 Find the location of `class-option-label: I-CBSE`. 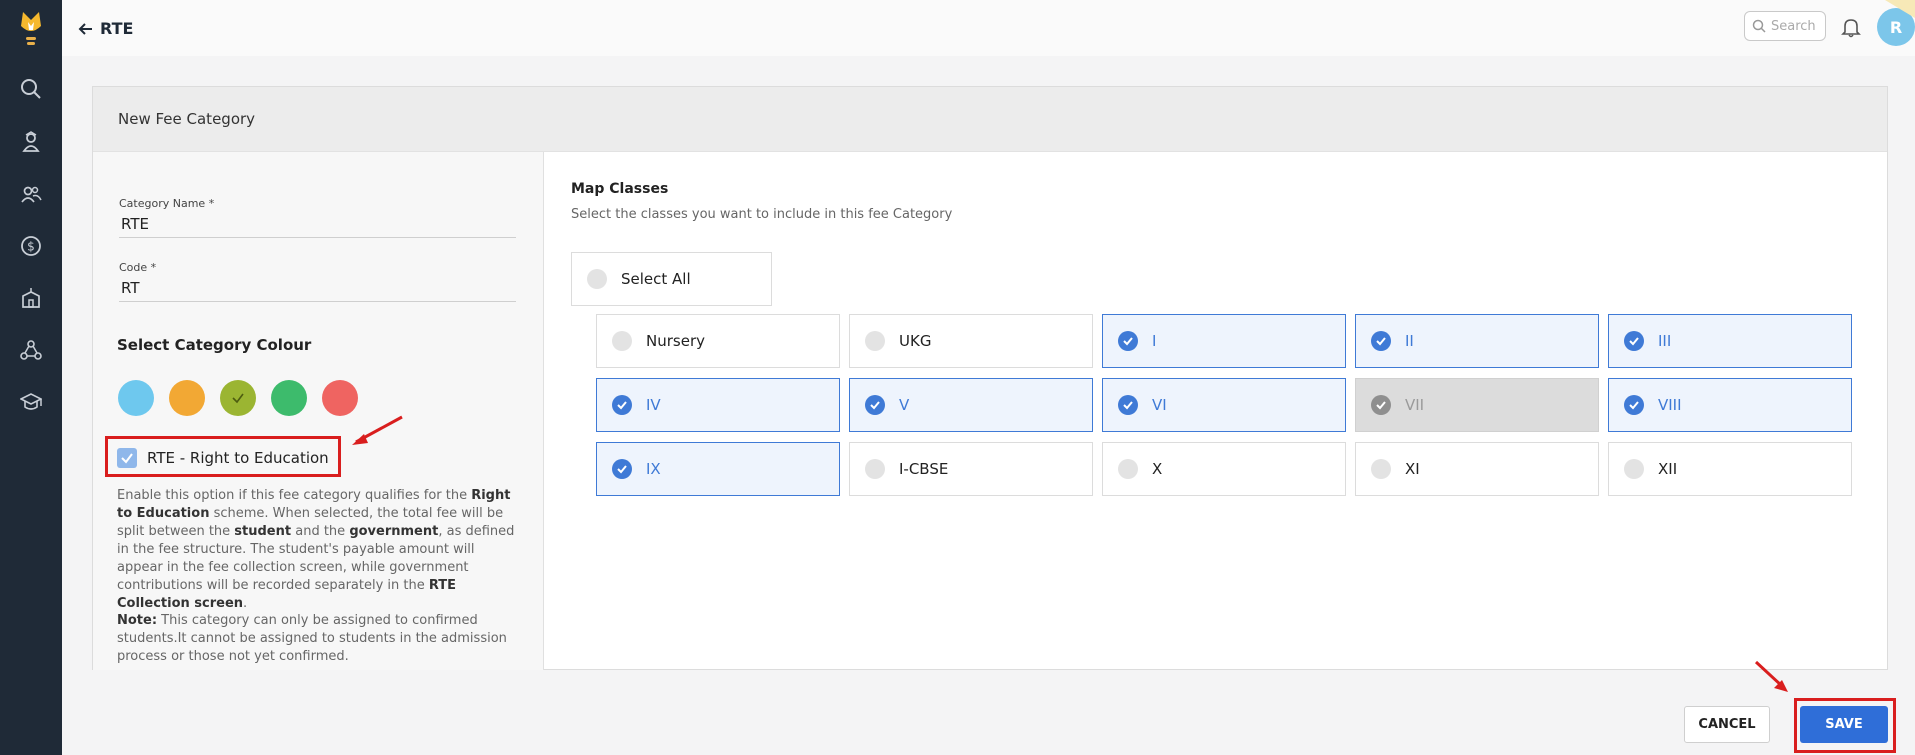

class-option-label: I-CBSE is located at coordinates (924, 469).